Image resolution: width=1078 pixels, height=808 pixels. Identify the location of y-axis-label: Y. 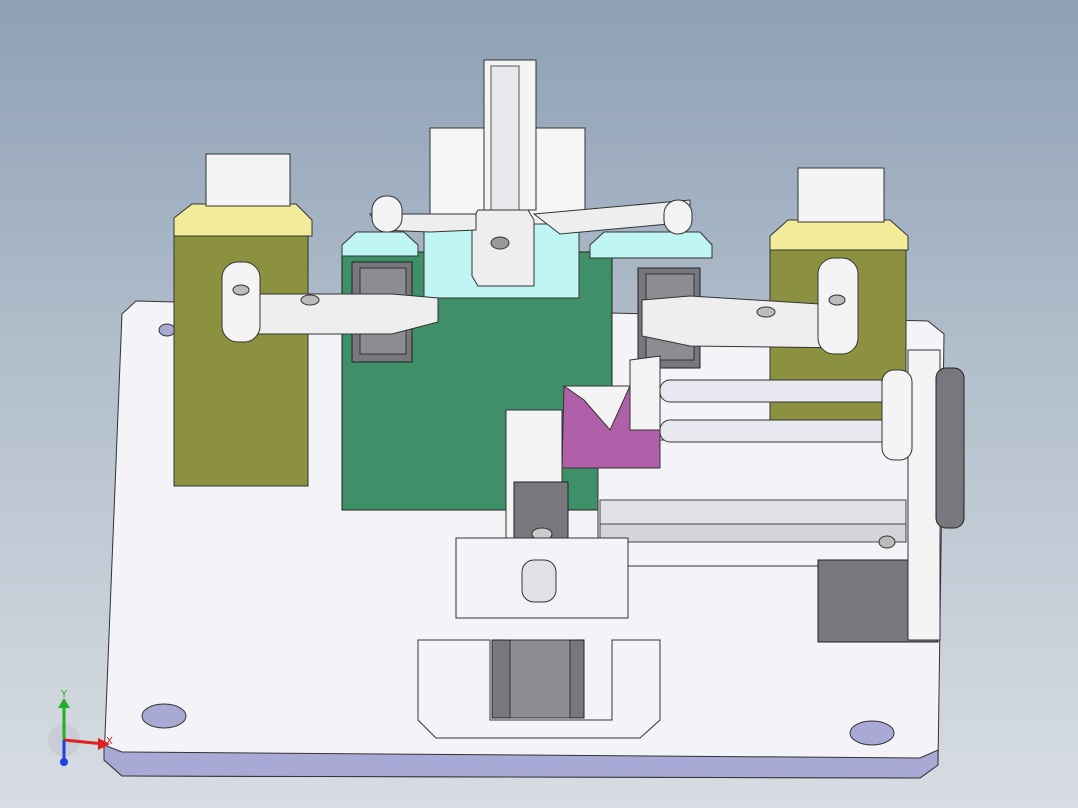
(64, 694).